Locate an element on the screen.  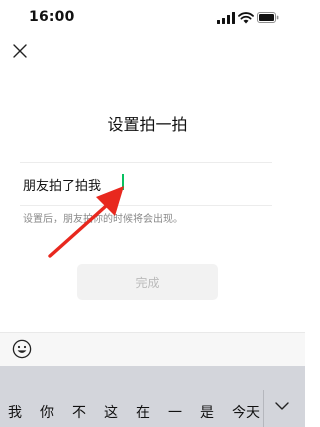
candidate-word: 今天 is located at coordinates (246, 412).